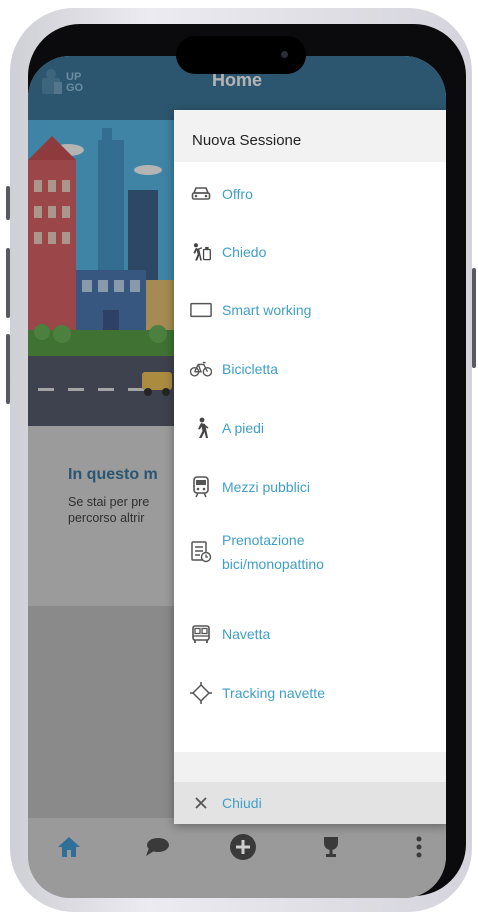 The width and height of the screenshot is (478, 918). I want to click on menu-item-label: Smart working, so click(267, 310).